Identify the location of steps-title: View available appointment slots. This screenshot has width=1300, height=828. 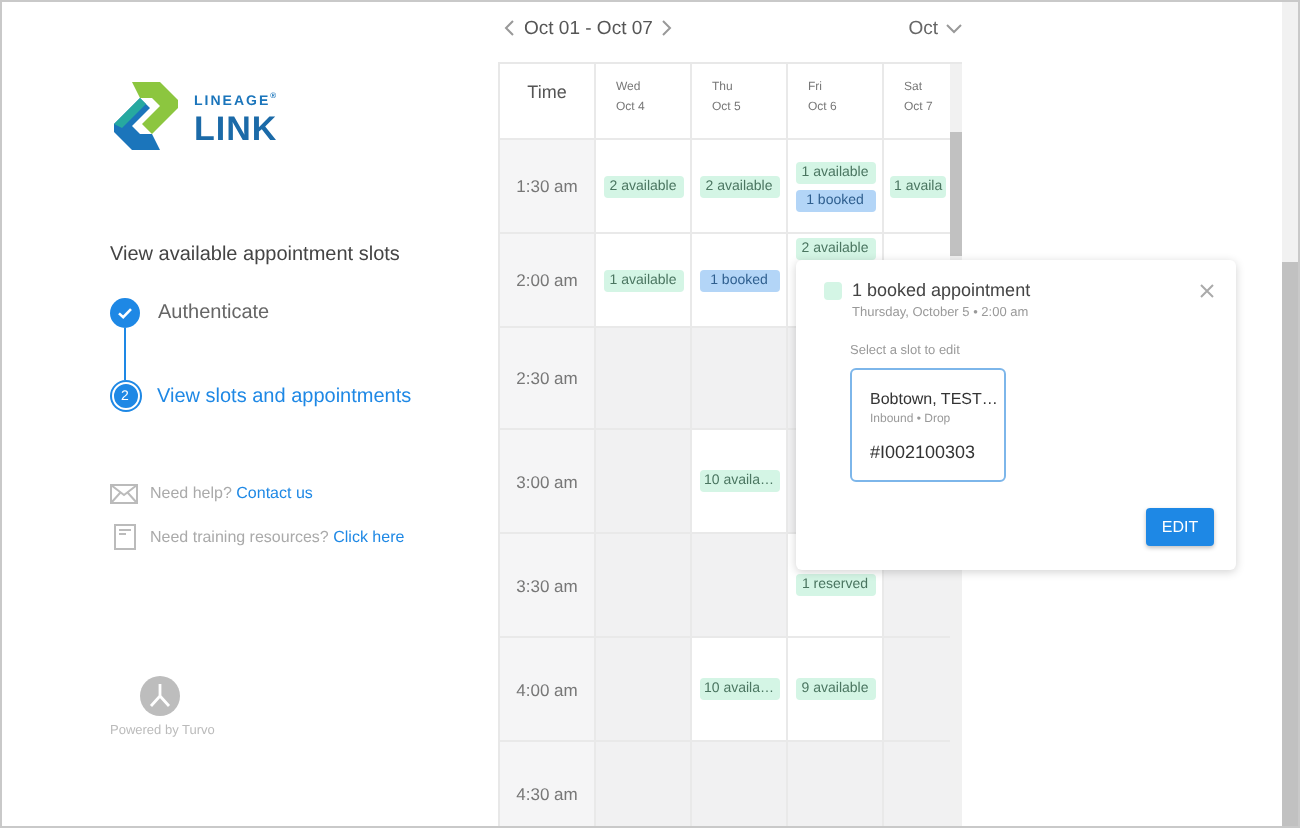
(256, 255).